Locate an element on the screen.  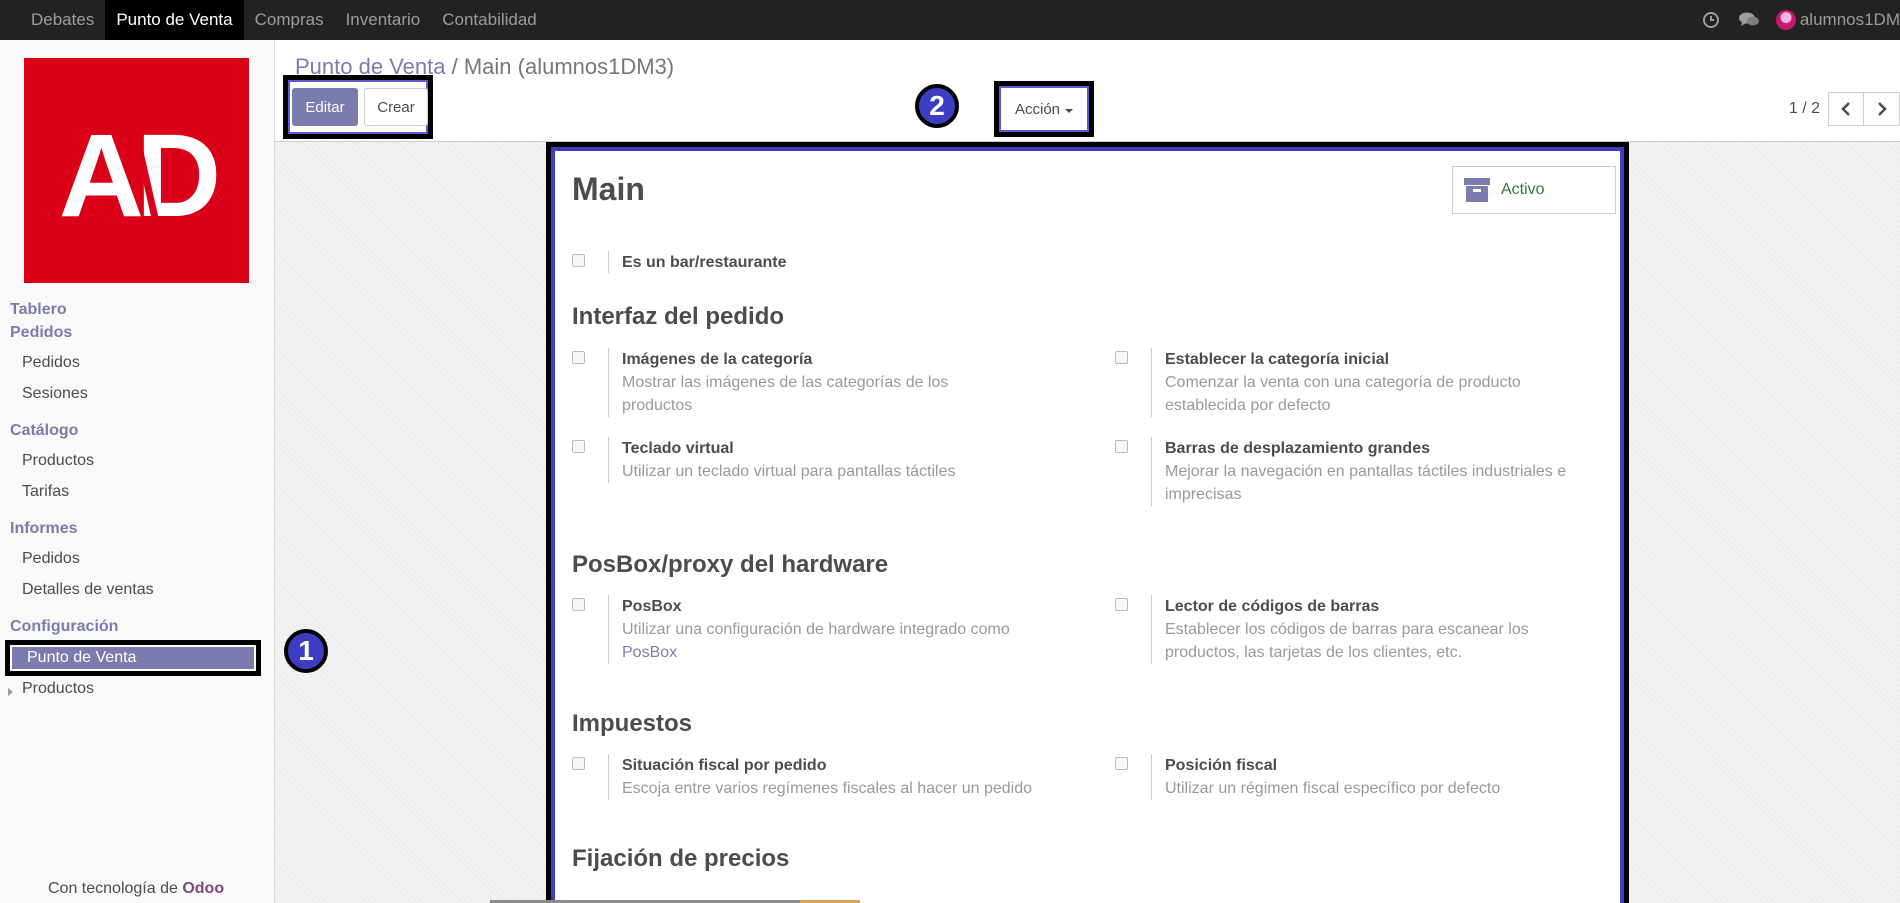
record-title: Main is located at coordinates (608, 189).